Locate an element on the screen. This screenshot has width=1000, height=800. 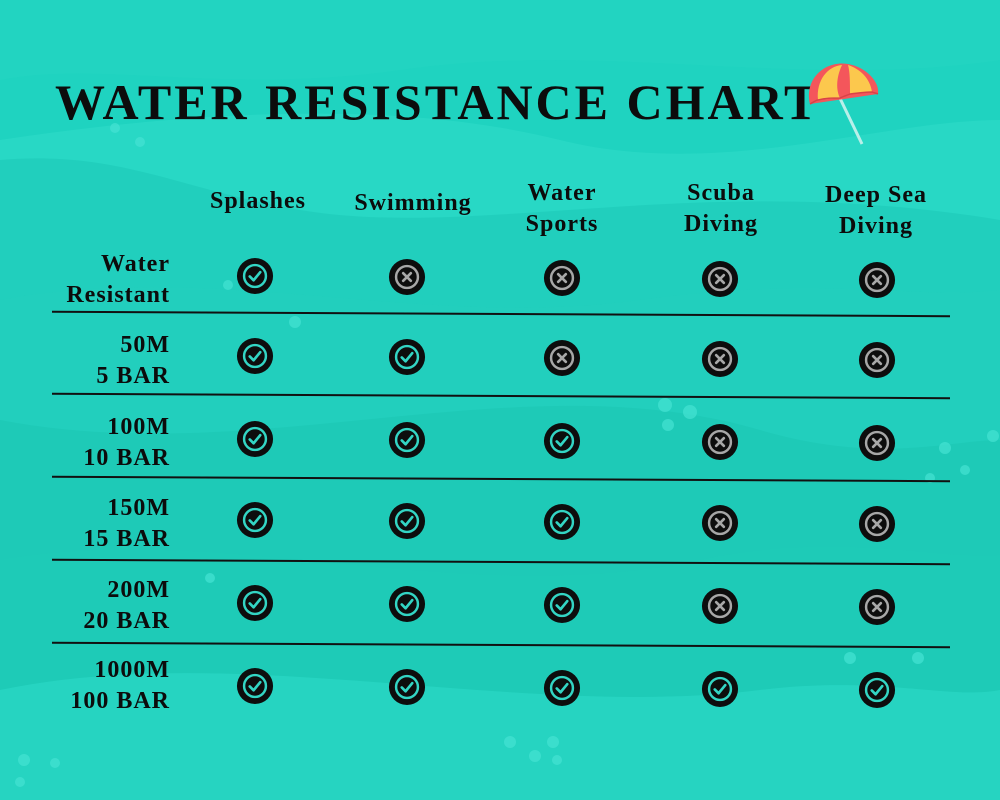
row-label-50m: 50M 5 BAR is located at coordinates (133, 360).